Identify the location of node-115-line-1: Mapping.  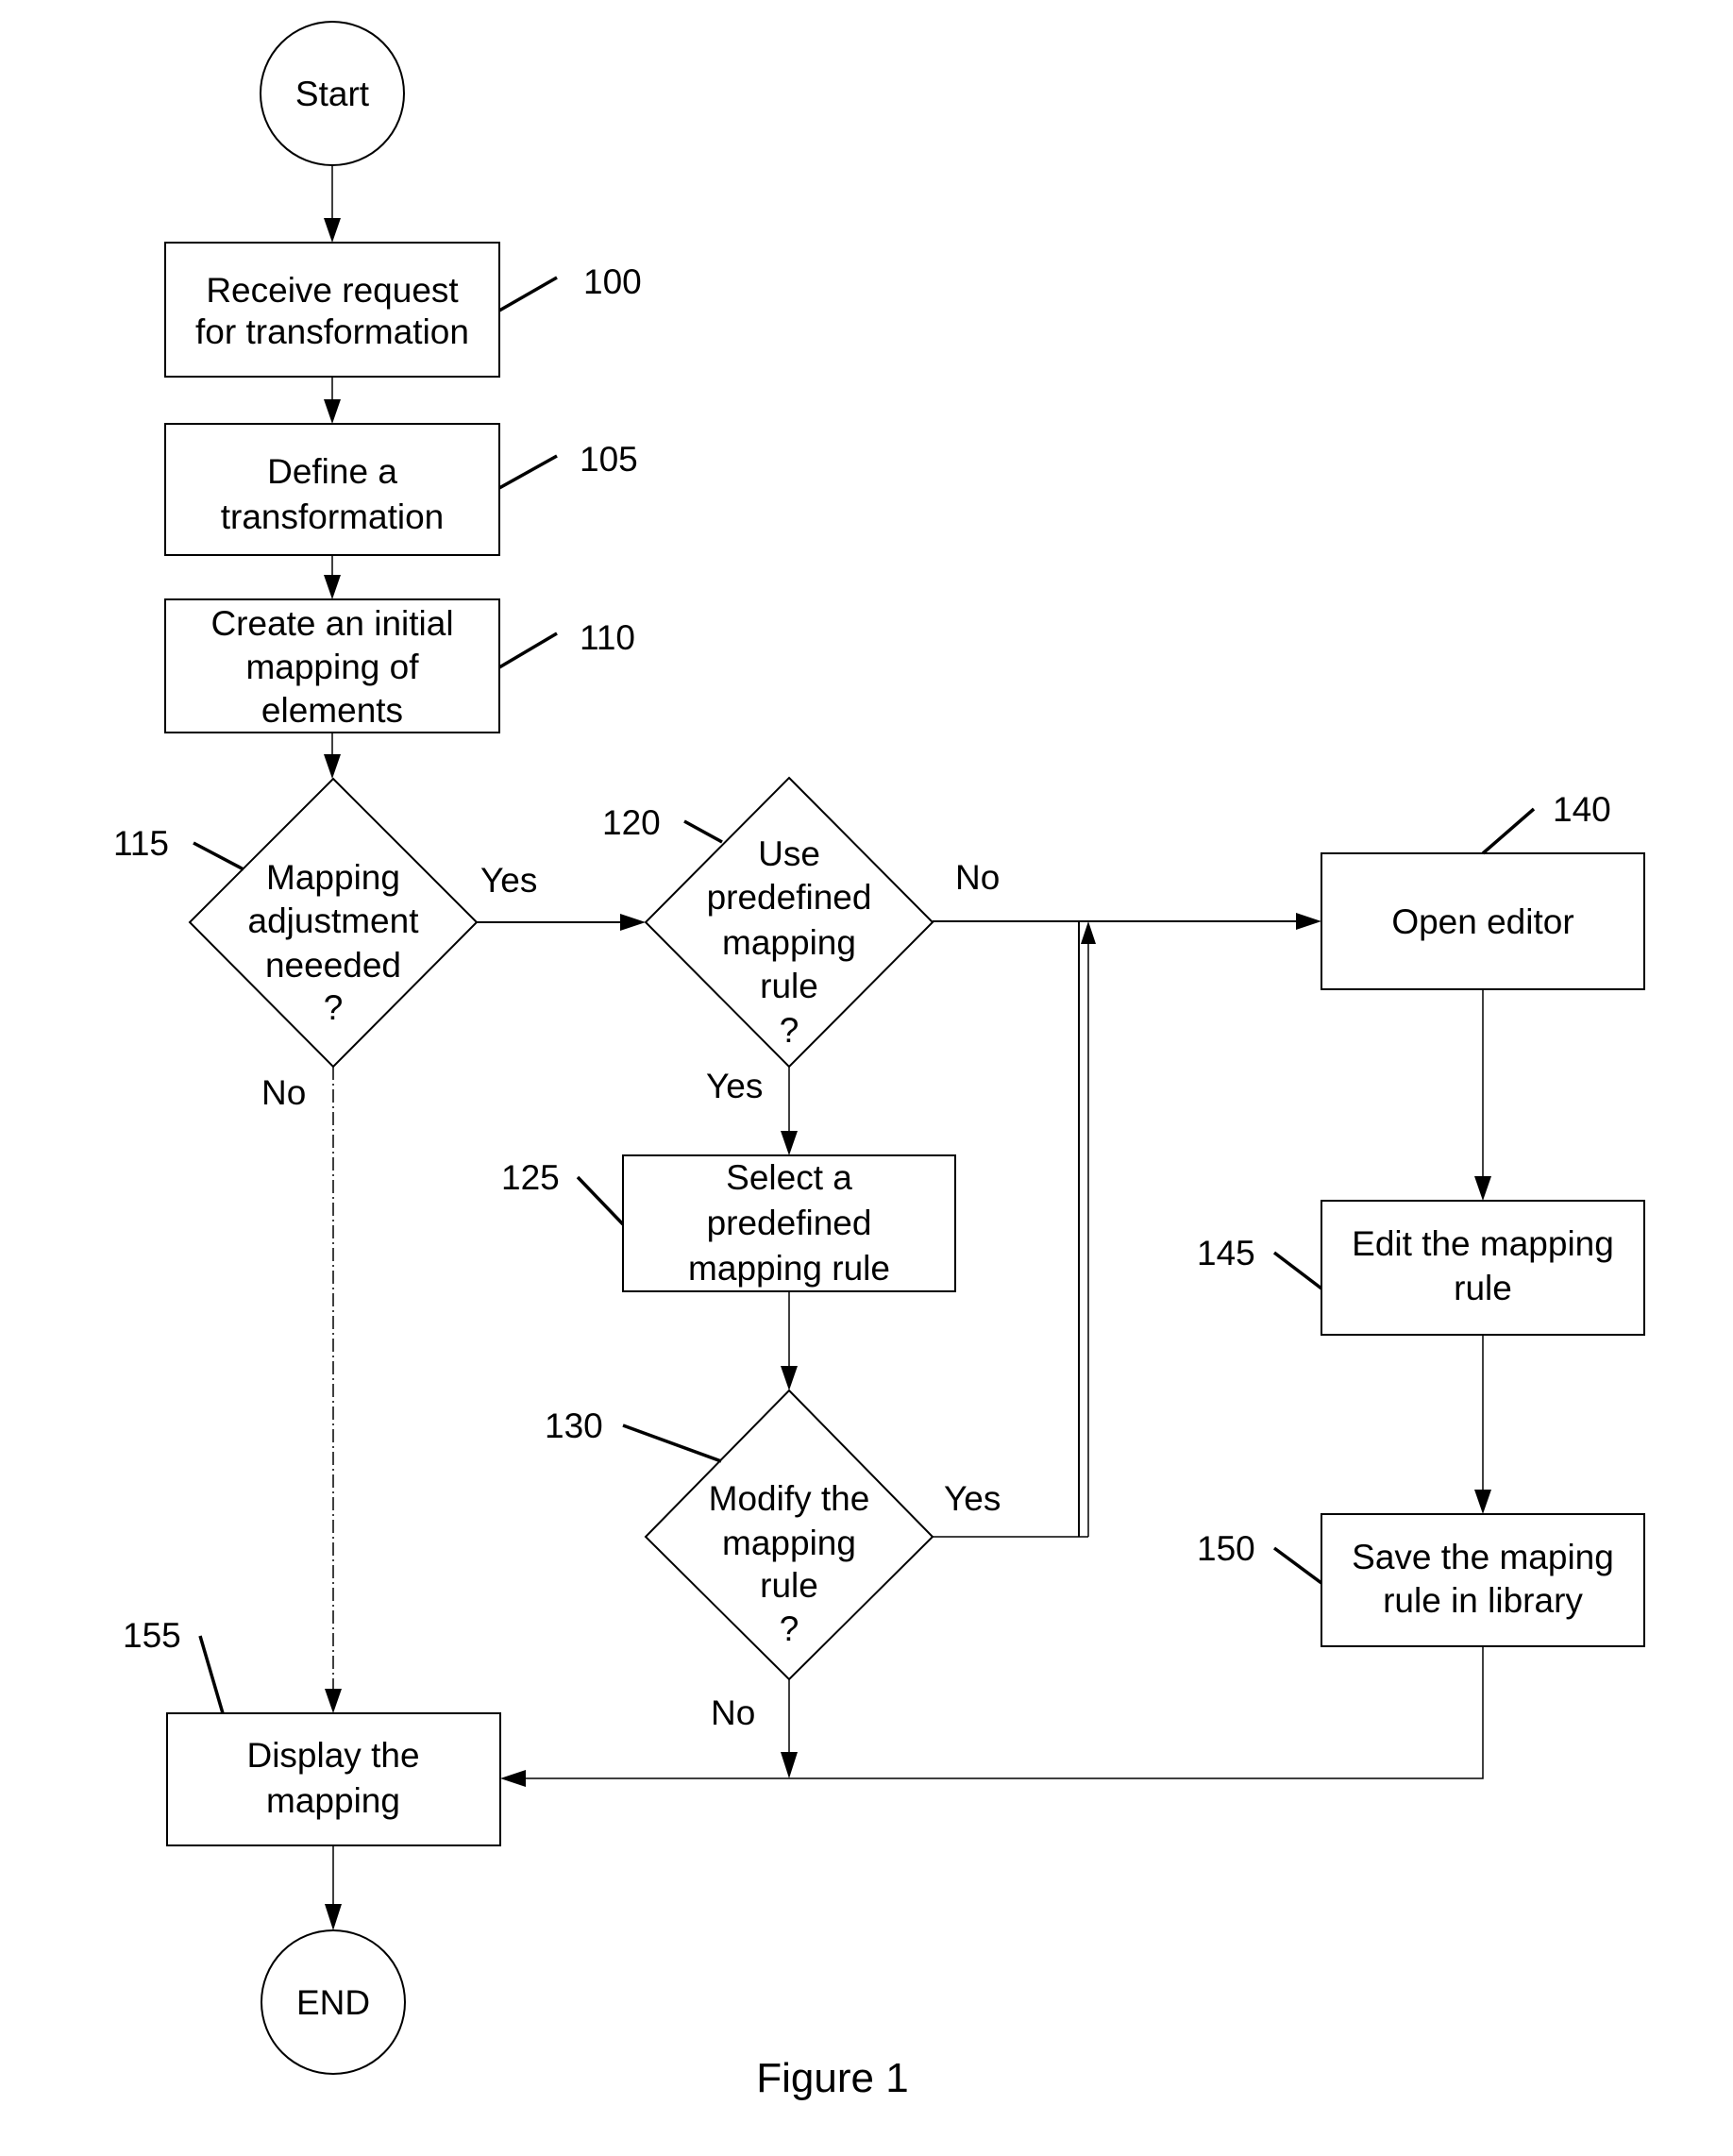
(333, 877).